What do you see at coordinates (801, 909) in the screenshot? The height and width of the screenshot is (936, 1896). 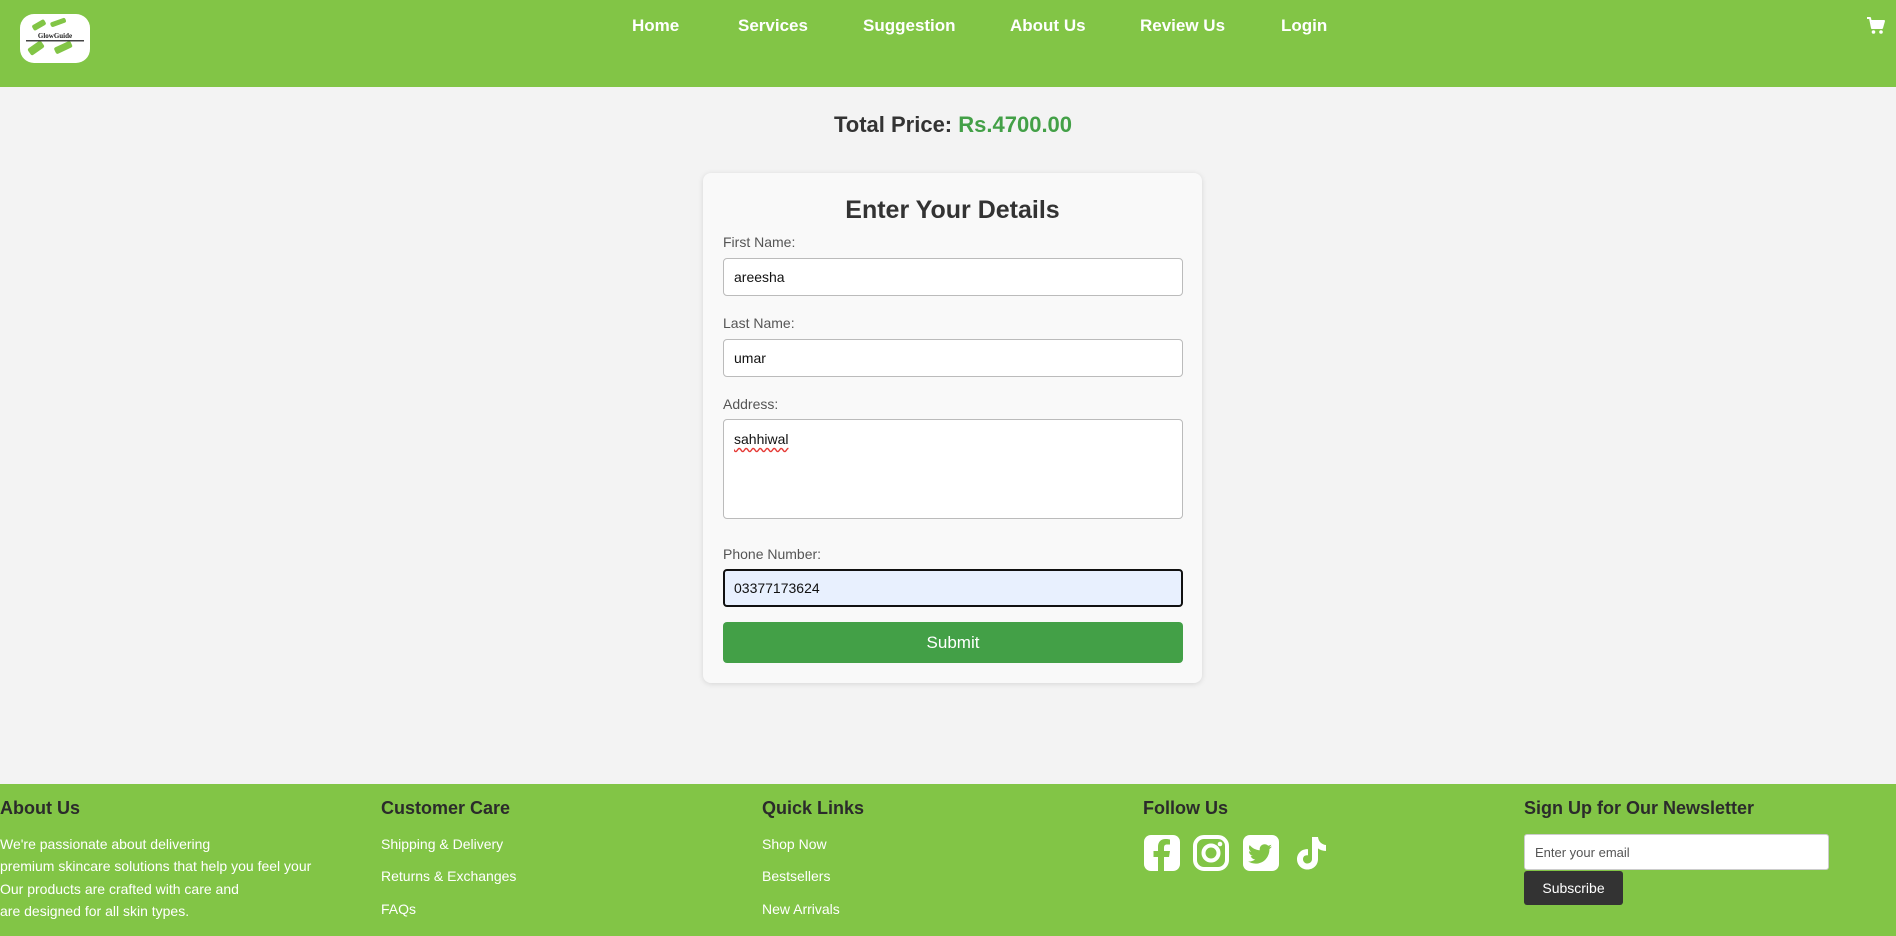 I see `link-new-arrivals: New Arrivals` at bounding box center [801, 909].